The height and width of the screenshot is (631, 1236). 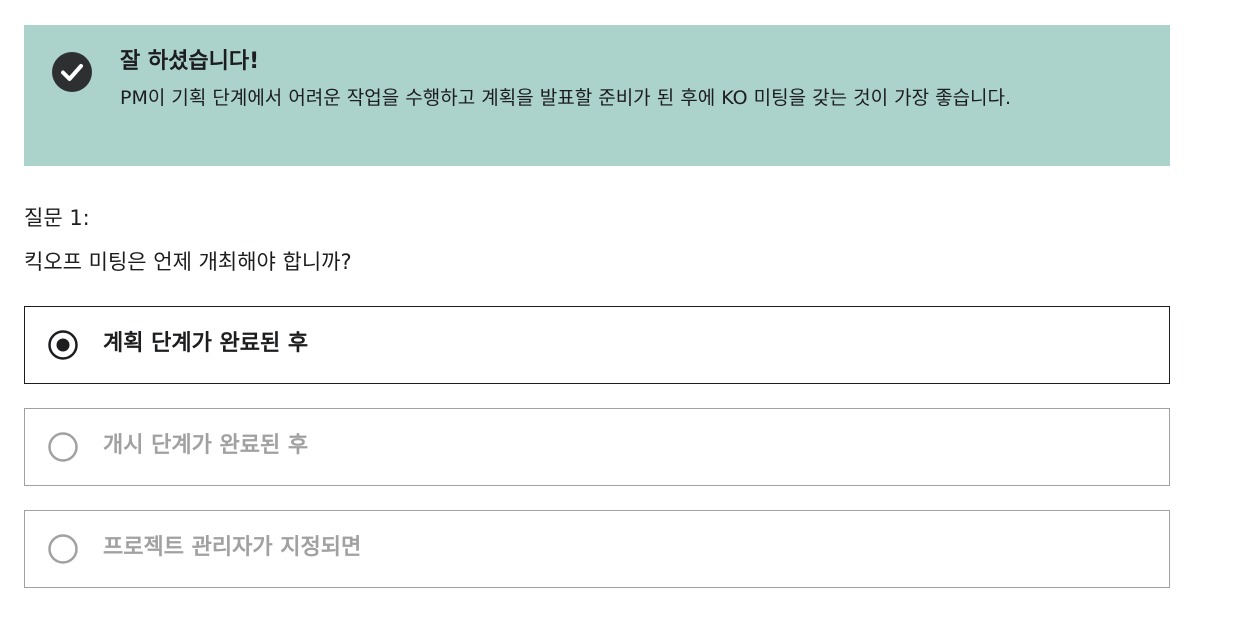 What do you see at coordinates (57, 218) in the screenshot?
I see `question-number: 질문 1:` at bounding box center [57, 218].